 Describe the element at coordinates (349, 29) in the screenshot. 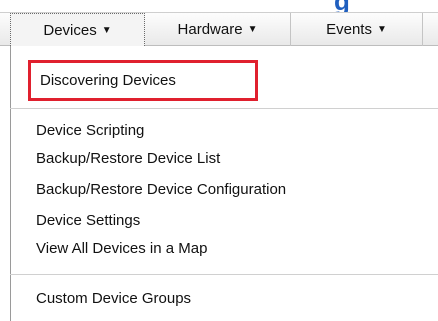

I see `menu-events-label: Events` at that location.